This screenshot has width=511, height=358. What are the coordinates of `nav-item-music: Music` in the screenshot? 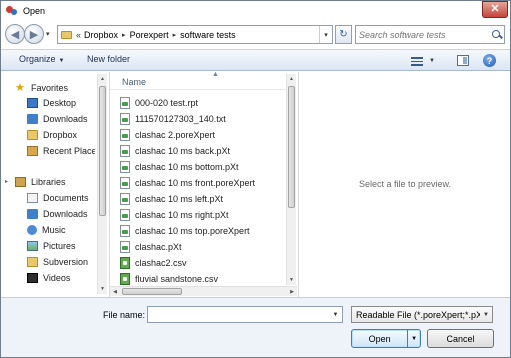 It's located at (61, 229).